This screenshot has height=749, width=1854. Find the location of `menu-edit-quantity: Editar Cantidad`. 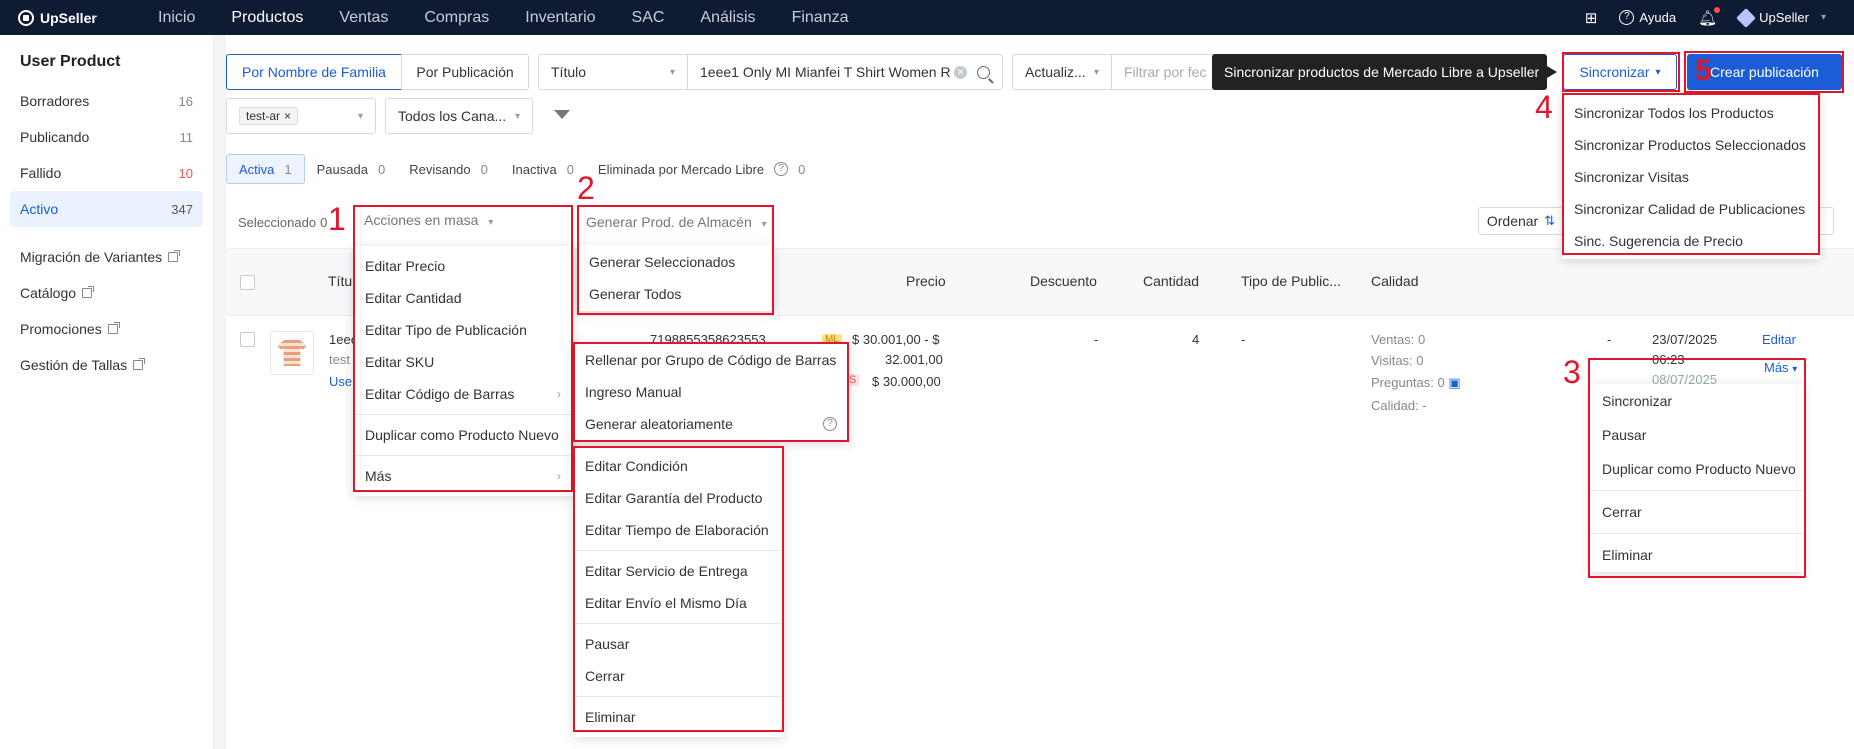

menu-edit-quantity: Editar Cantidad is located at coordinates (463, 298).